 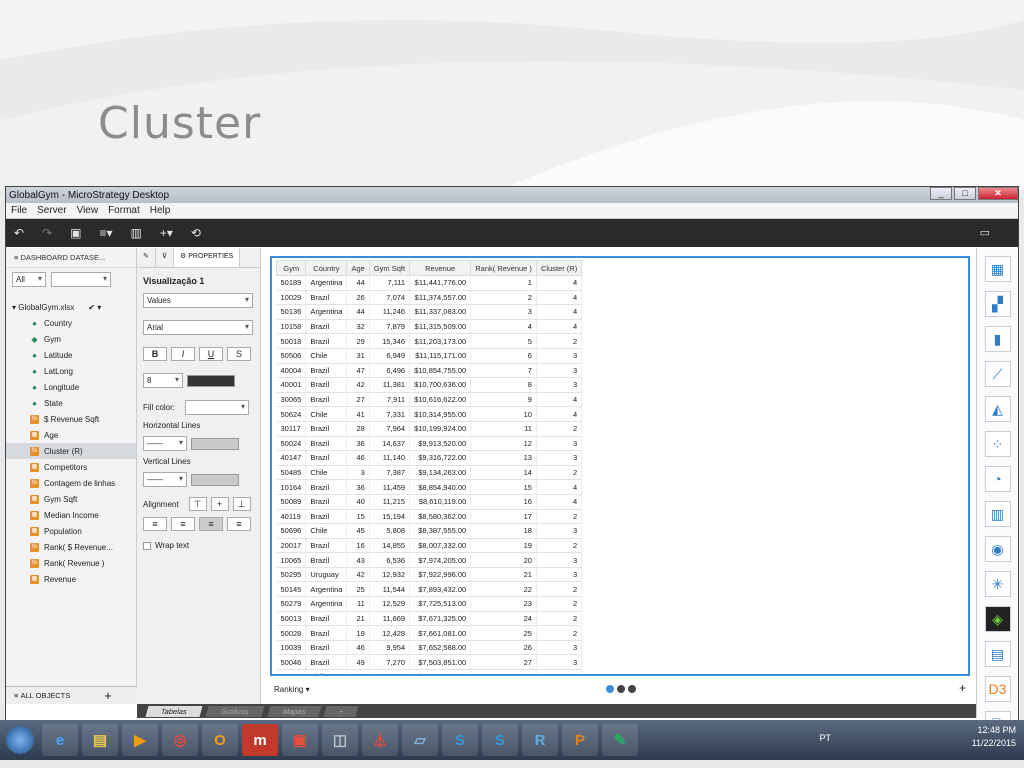 I want to click on table-row: 50136 Argentina 44 11,246 $11,337,083.00 3 4, so click(x=429, y=312).